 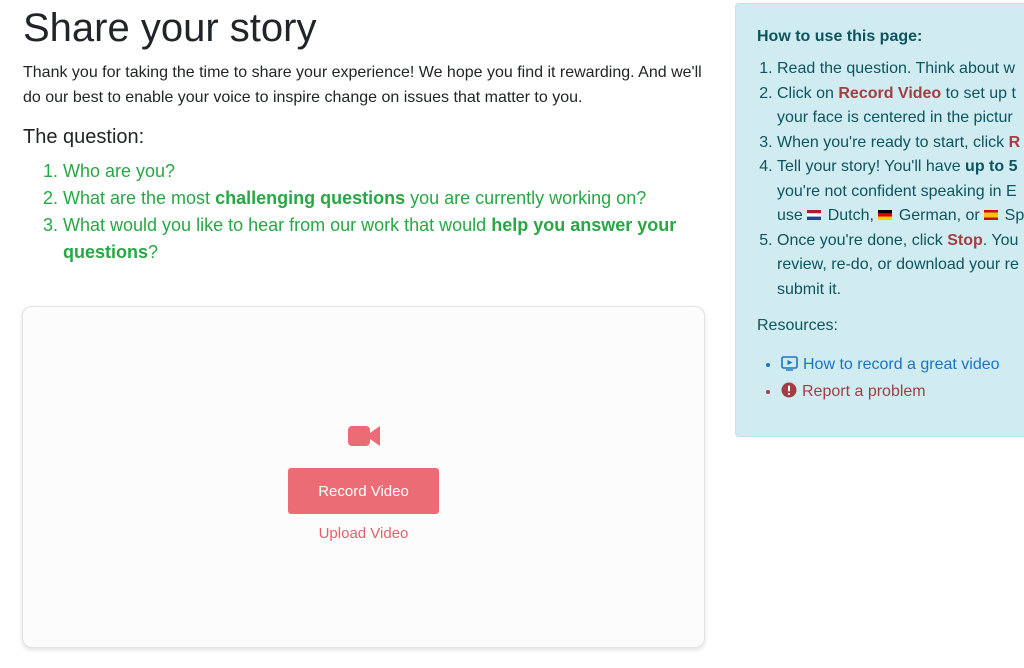 I want to click on netherlands-flag-icon, so click(x=814, y=212).